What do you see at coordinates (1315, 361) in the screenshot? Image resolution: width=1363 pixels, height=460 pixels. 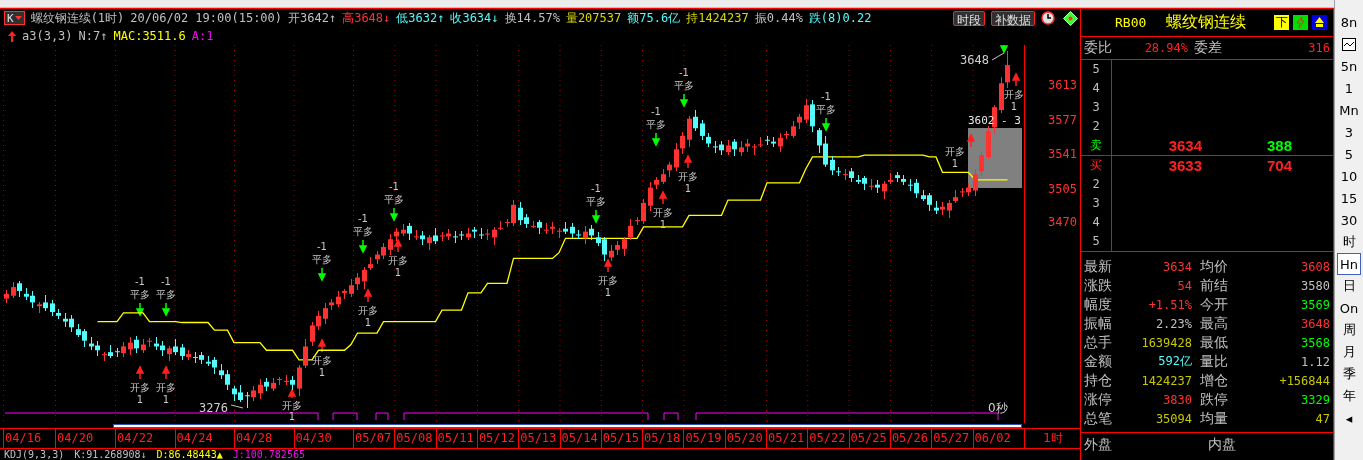 I see `stat-value: 1.12` at bounding box center [1315, 361].